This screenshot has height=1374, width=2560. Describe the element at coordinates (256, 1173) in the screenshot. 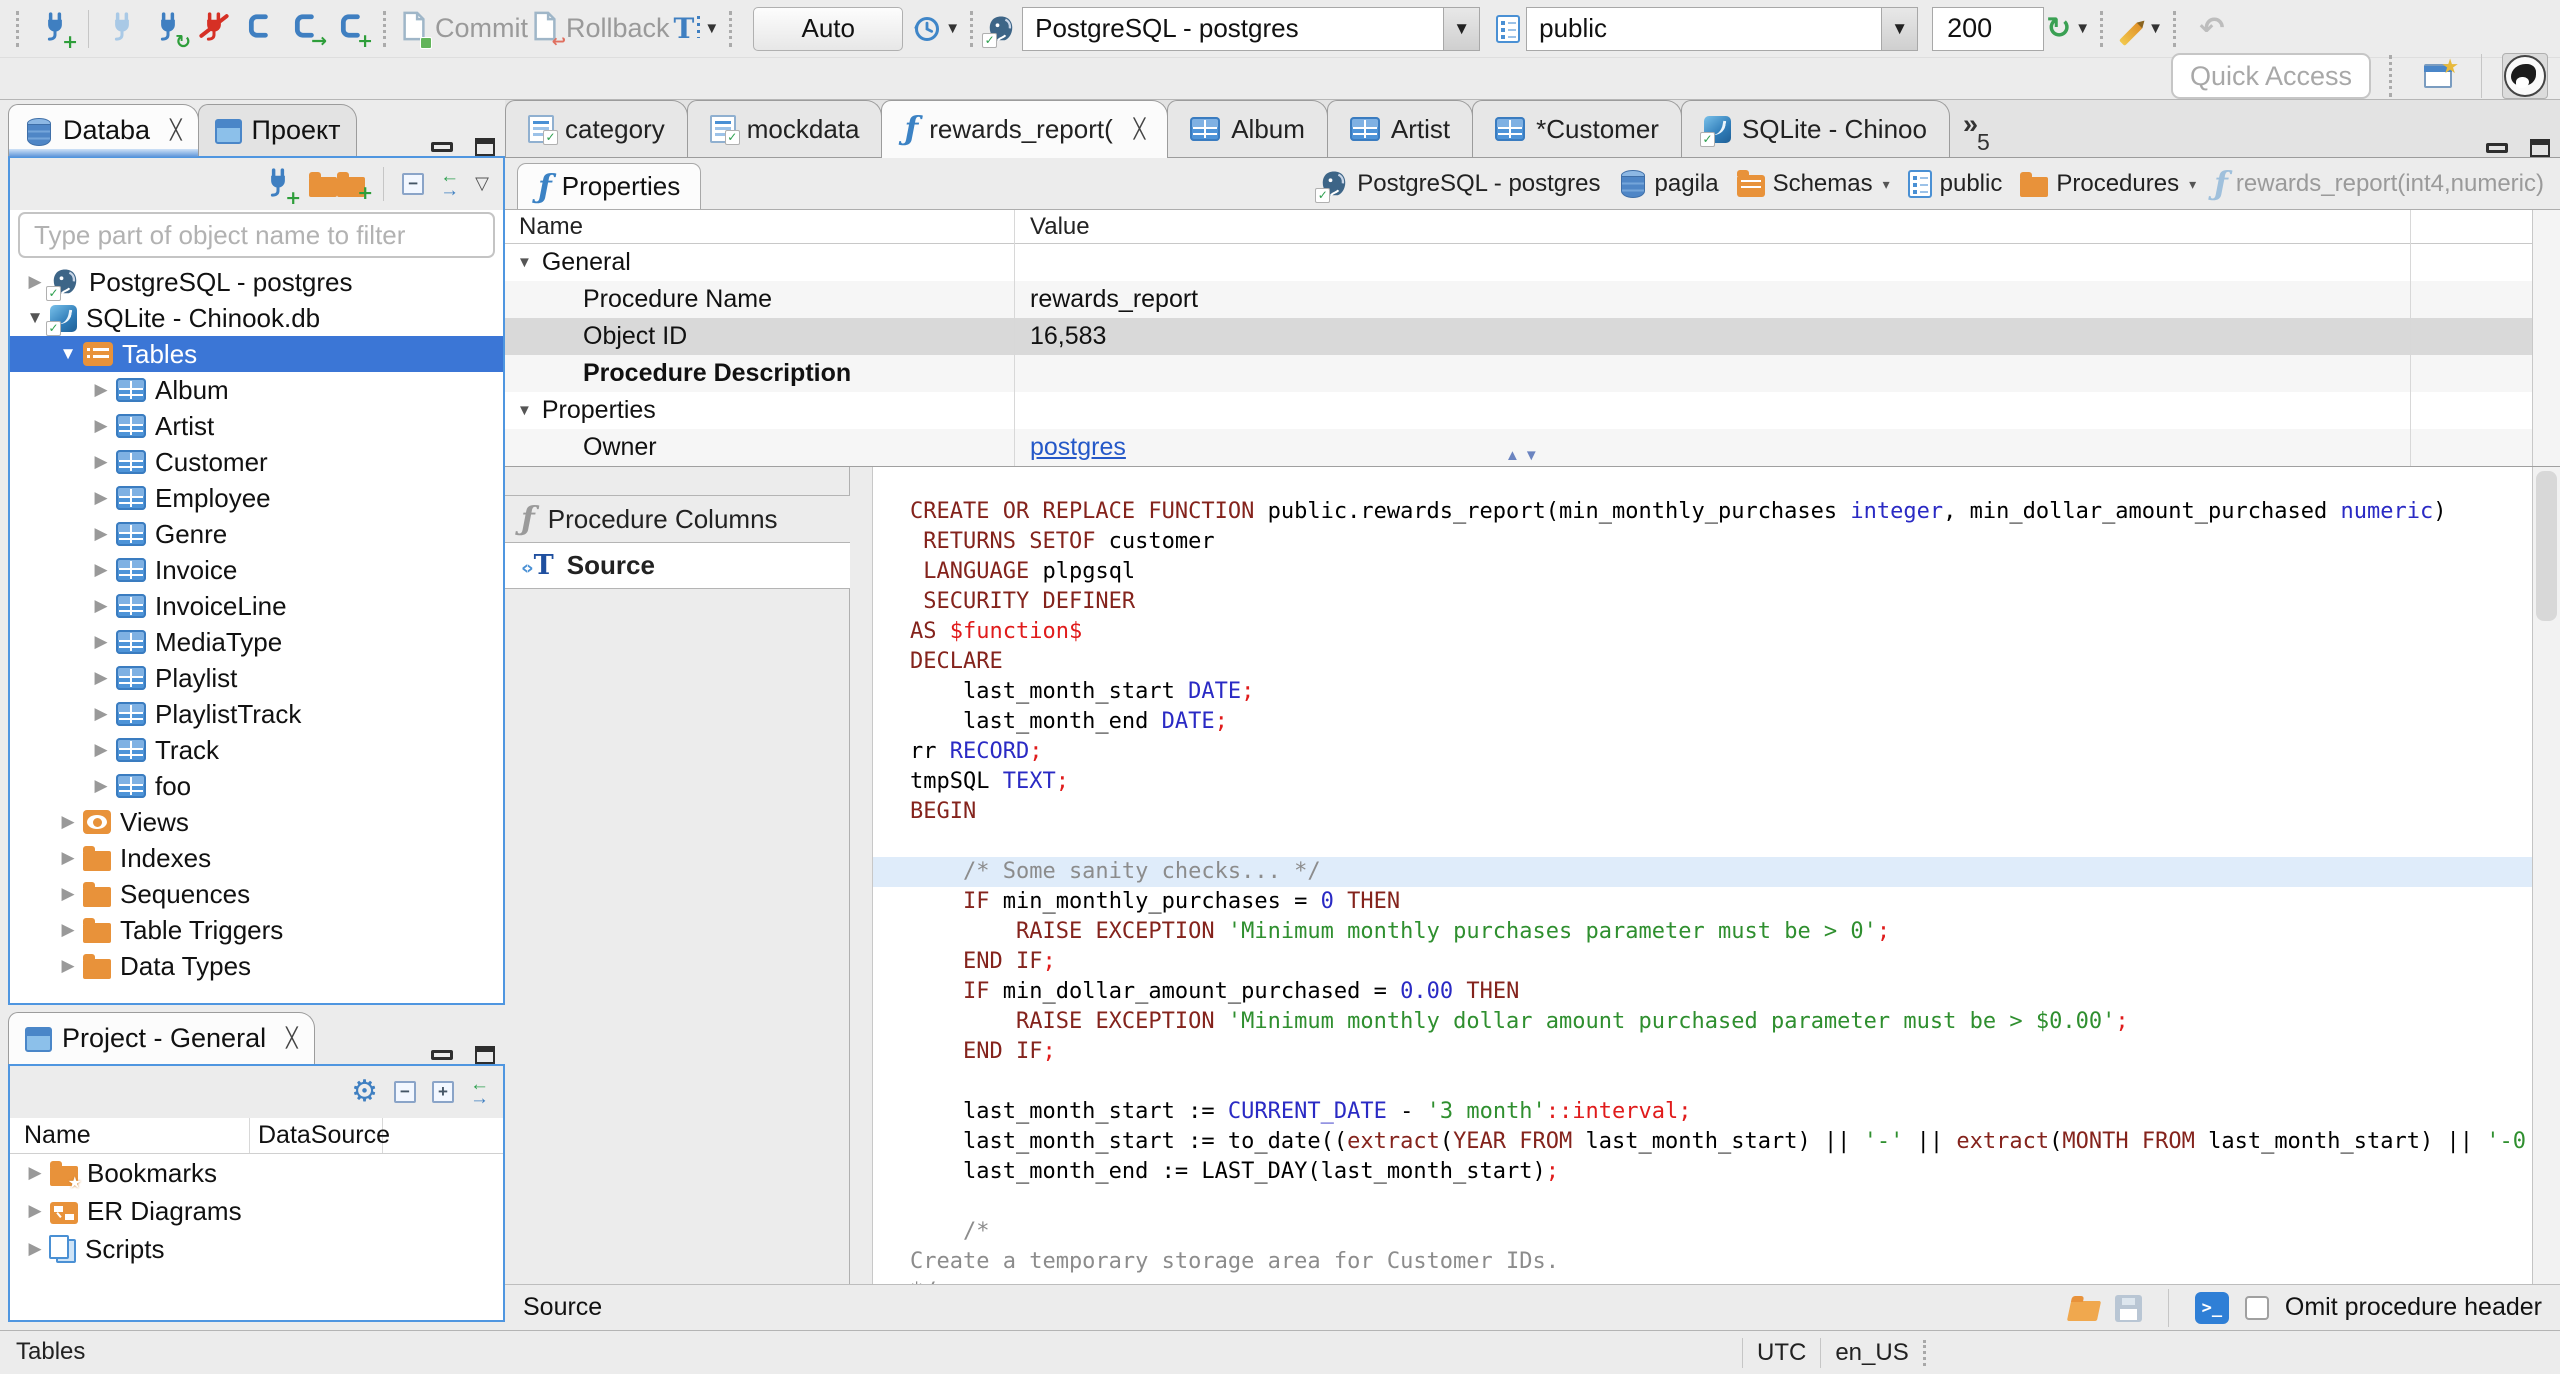

I see `project-item-bookmarks: ▶ ★ Bookmarks` at that location.